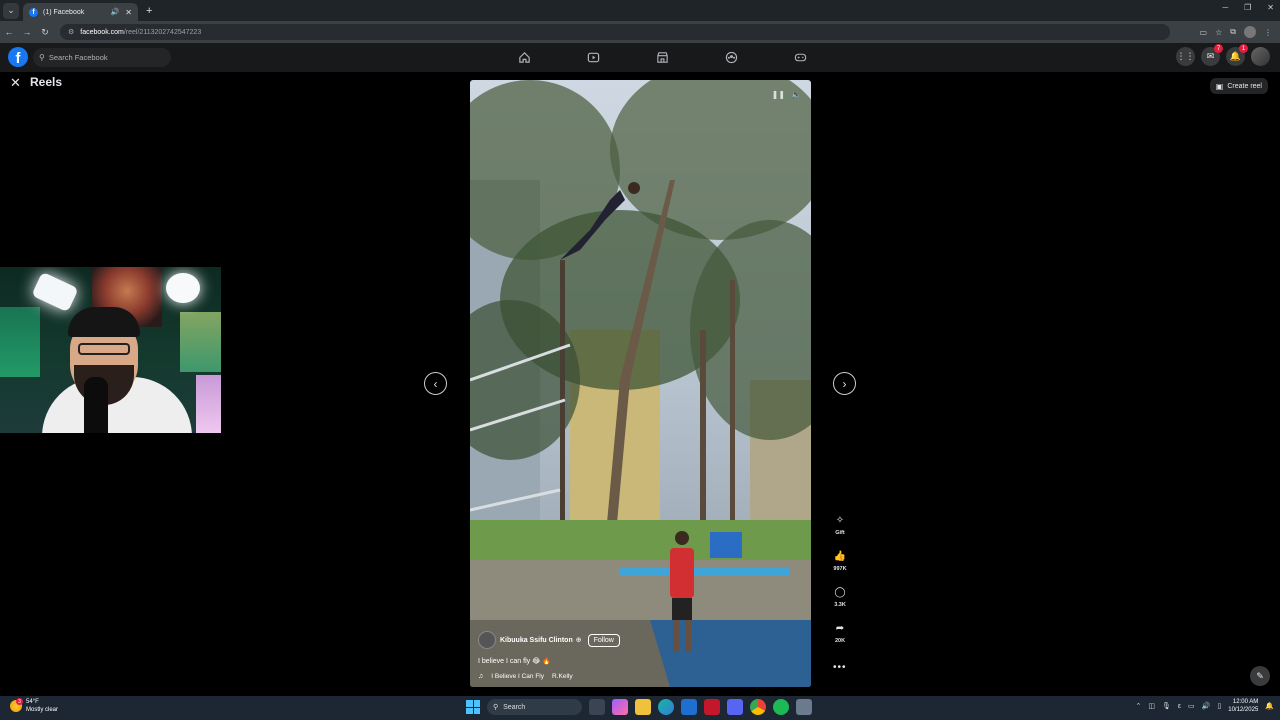  I want to click on copilot-icon, so click(620, 707).